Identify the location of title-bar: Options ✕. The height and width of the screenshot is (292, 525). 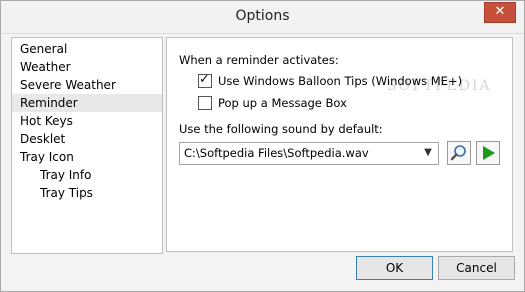
(262, 17).